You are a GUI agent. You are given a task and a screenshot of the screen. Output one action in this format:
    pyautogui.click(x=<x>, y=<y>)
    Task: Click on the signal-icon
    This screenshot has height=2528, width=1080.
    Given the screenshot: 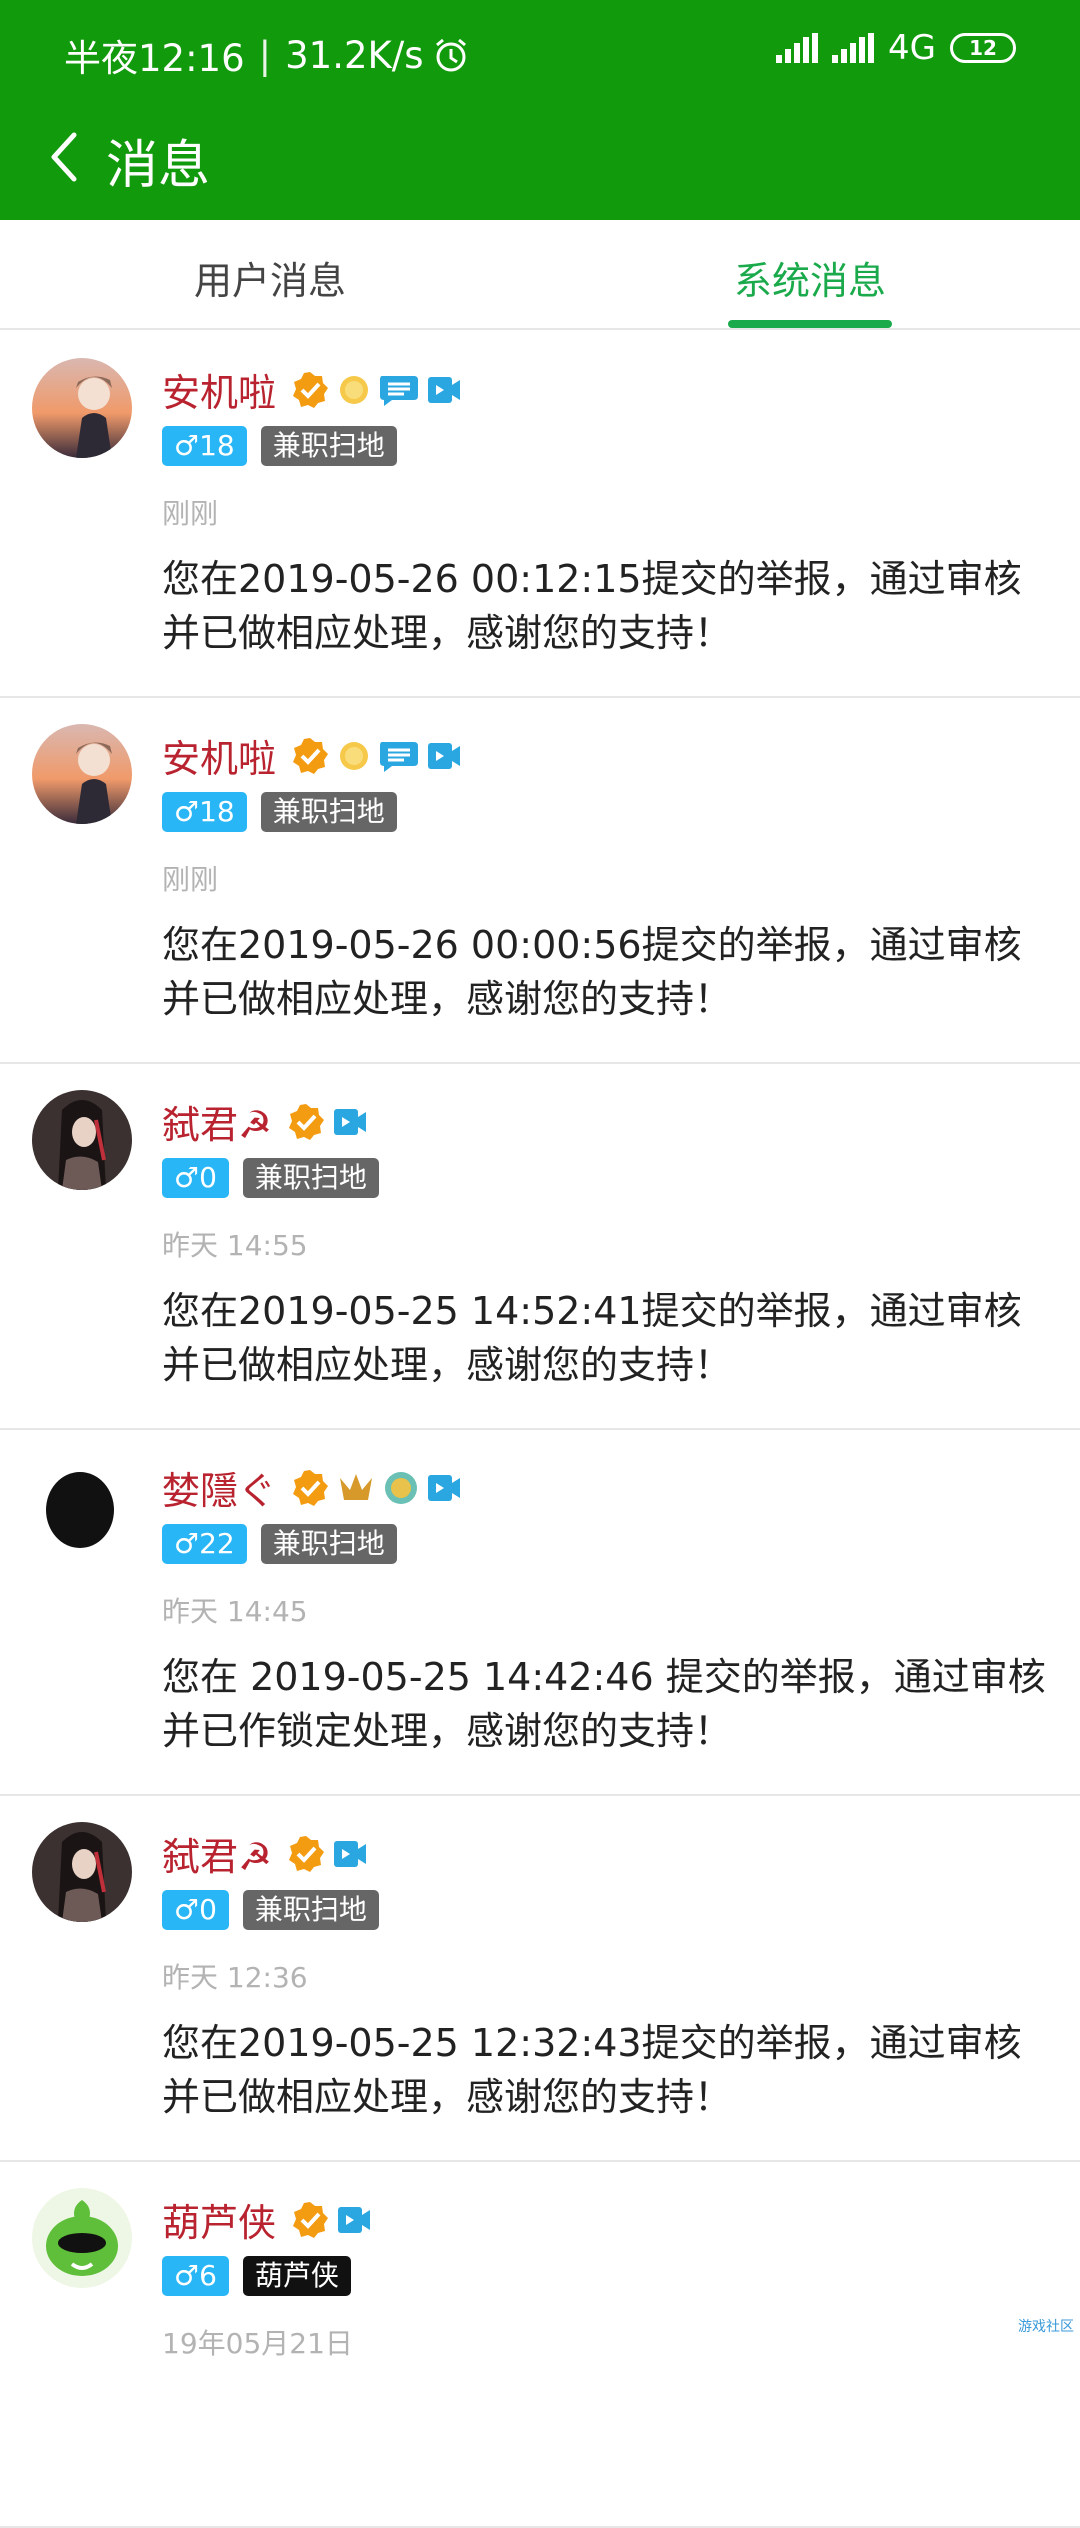 What is the action you would take?
    pyautogui.click(x=797, y=48)
    